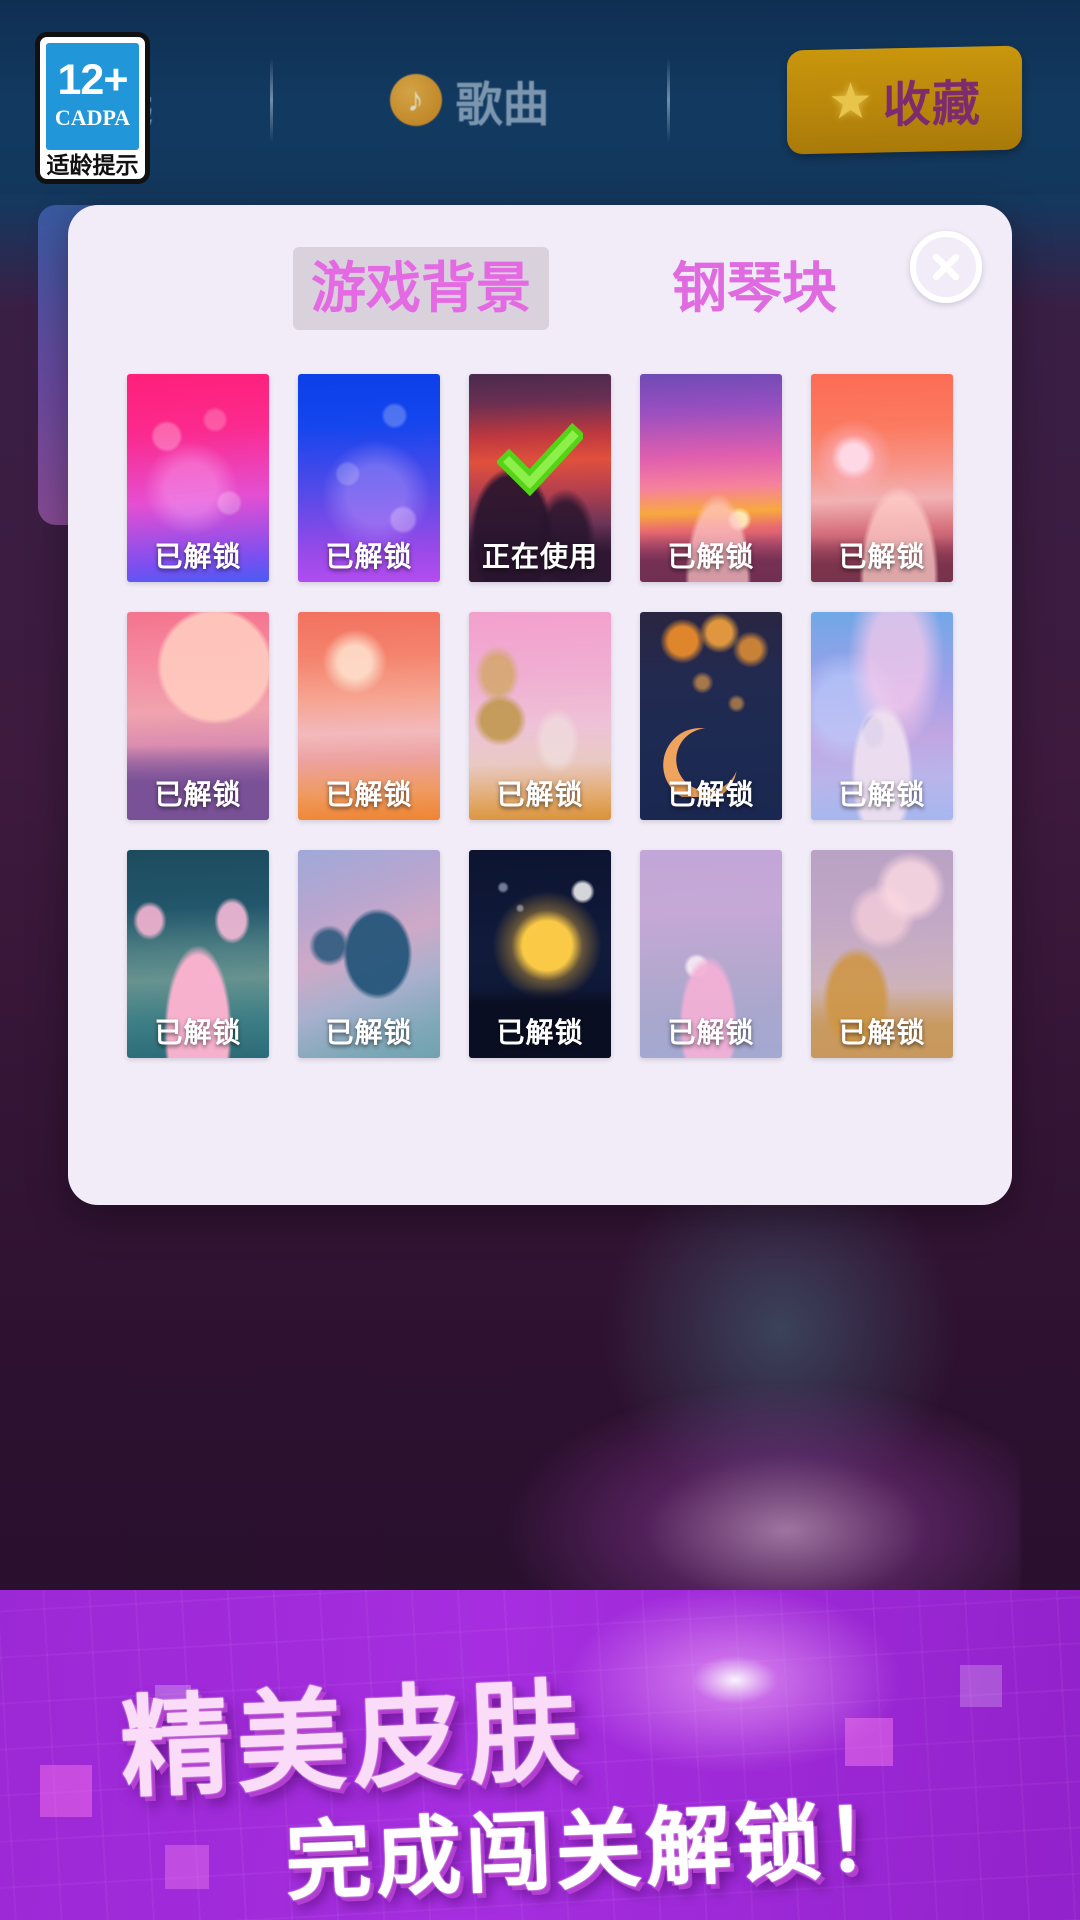  Describe the element at coordinates (93, 80) in the screenshot. I see `age-rating-value: 12+` at that location.